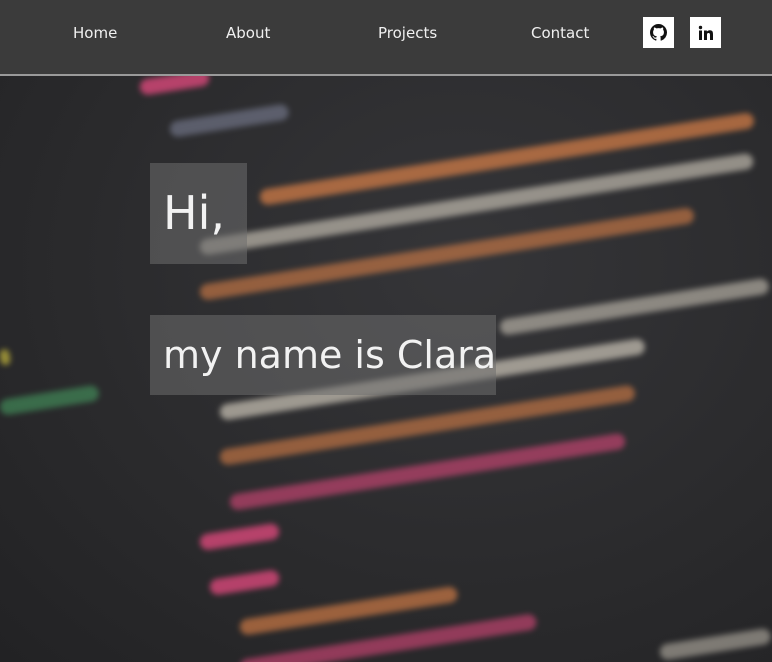 This screenshot has height=662, width=772. Describe the element at coordinates (323, 355) in the screenshot. I see `hero-intro: my name is Clara` at that location.